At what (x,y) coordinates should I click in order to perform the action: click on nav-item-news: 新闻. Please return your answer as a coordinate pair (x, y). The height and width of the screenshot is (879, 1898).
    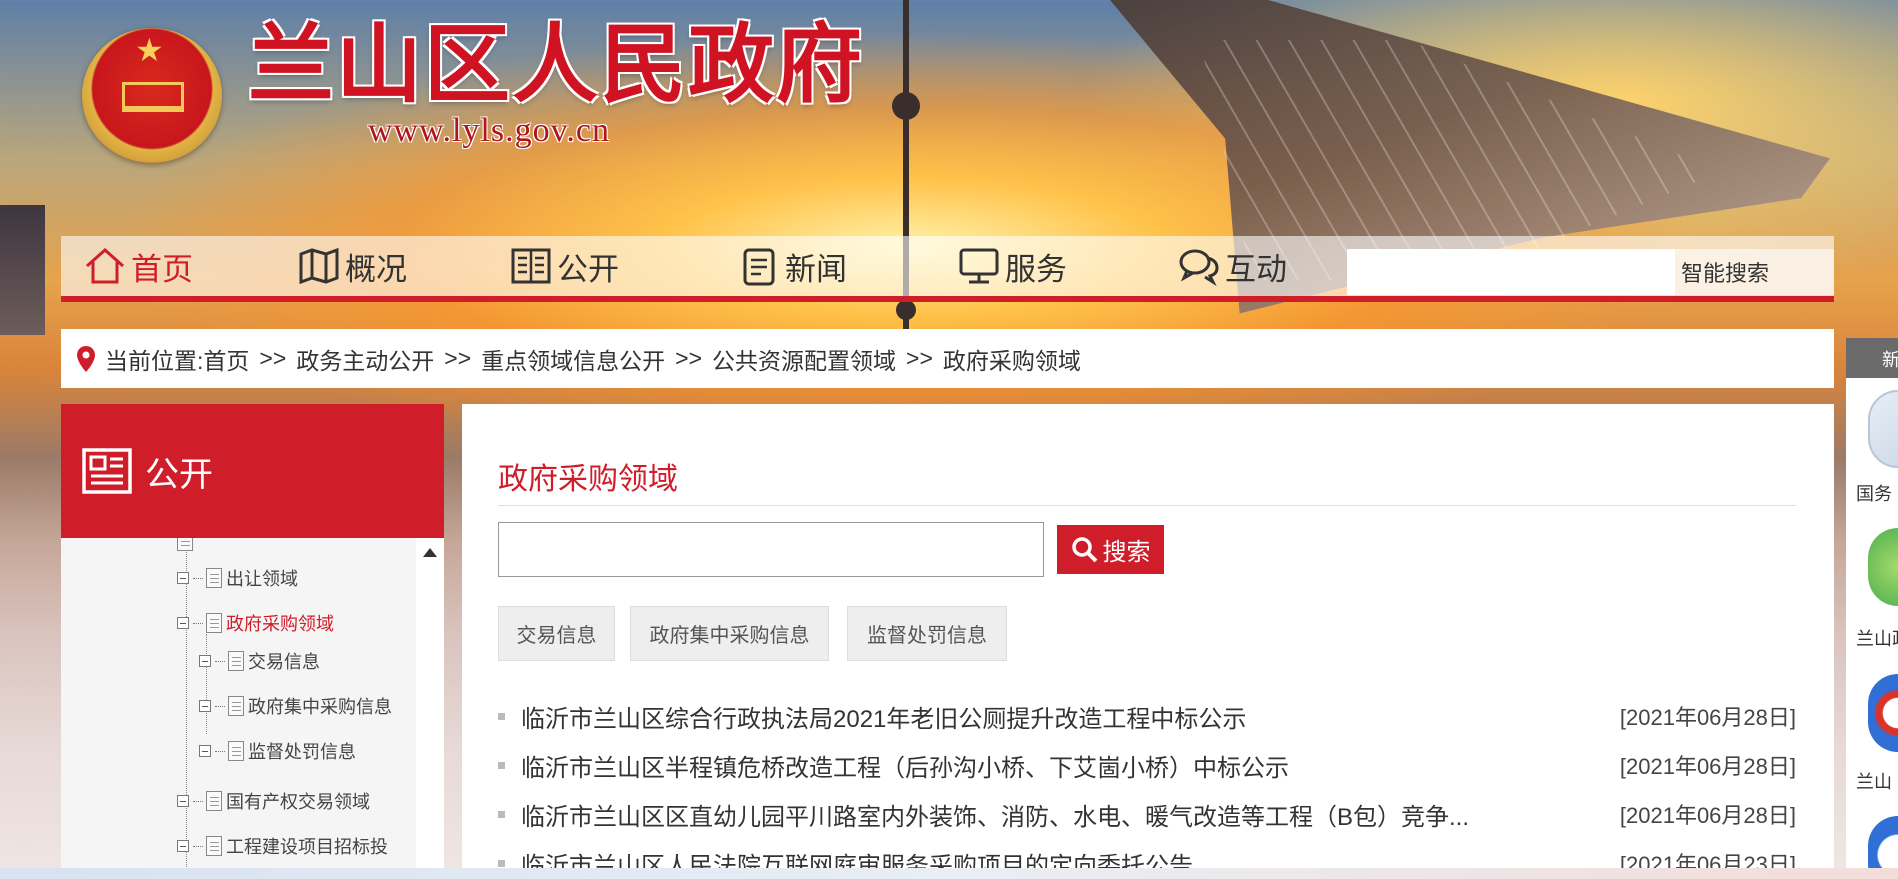
    Looking at the image, I should click on (792, 266).